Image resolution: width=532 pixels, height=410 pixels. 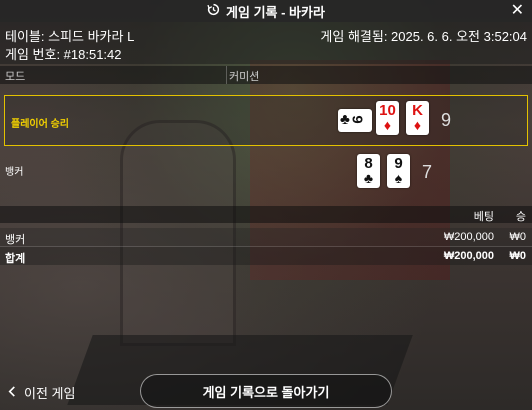 I want to click on player-card-2: 10 ♦, so click(x=387, y=118).